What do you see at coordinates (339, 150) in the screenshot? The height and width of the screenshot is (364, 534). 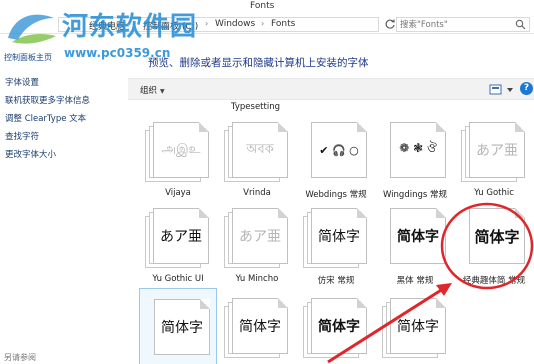 I see `font-sample: ✔ 🎧 ○` at bounding box center [339, 150].